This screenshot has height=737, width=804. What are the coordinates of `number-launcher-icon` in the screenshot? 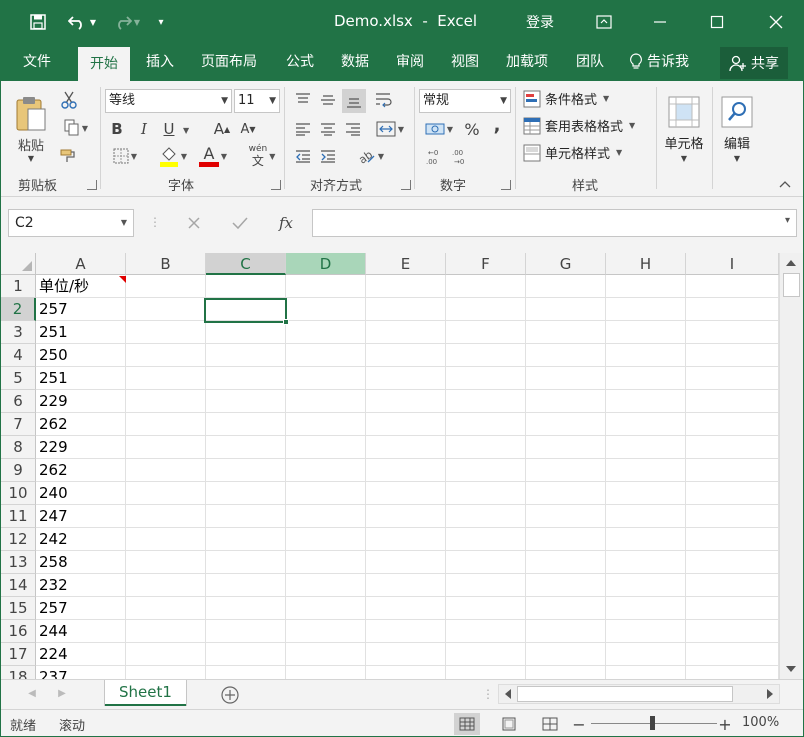 It's located at (506, 185).